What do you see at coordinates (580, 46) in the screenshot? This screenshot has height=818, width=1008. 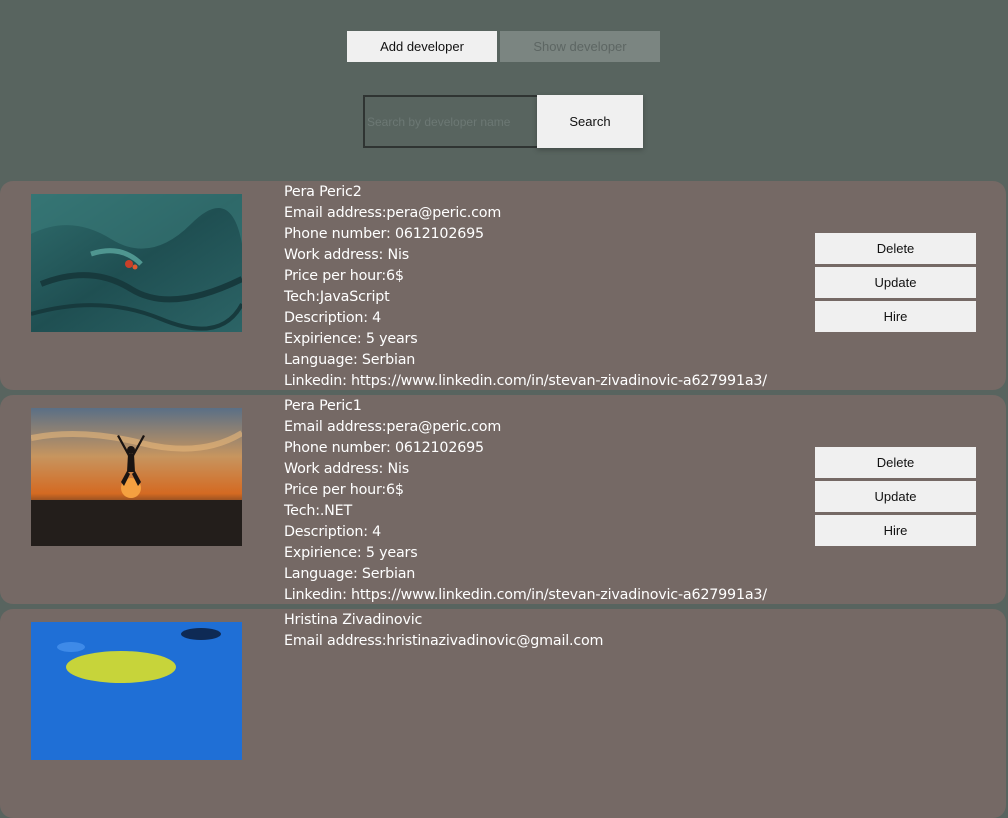 I see `show-developer-button: Show developer` at bounding box center [580, 46].